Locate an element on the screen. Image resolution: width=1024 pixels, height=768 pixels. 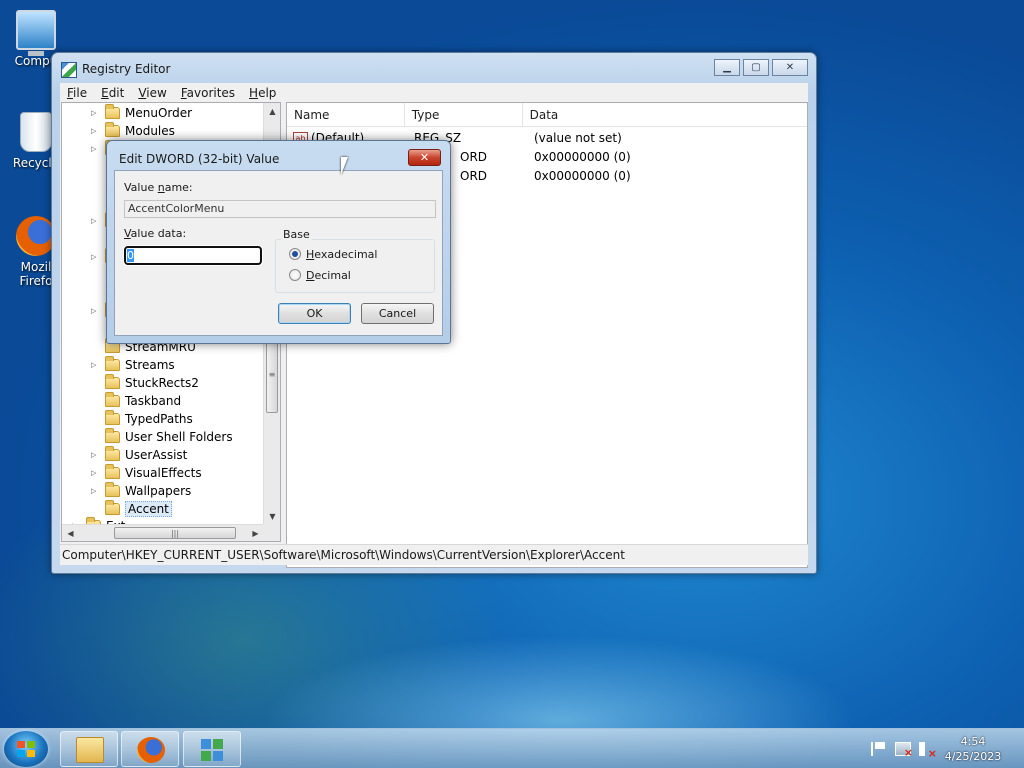
value-name-label: Value name: is located at coordinates (158, 187).